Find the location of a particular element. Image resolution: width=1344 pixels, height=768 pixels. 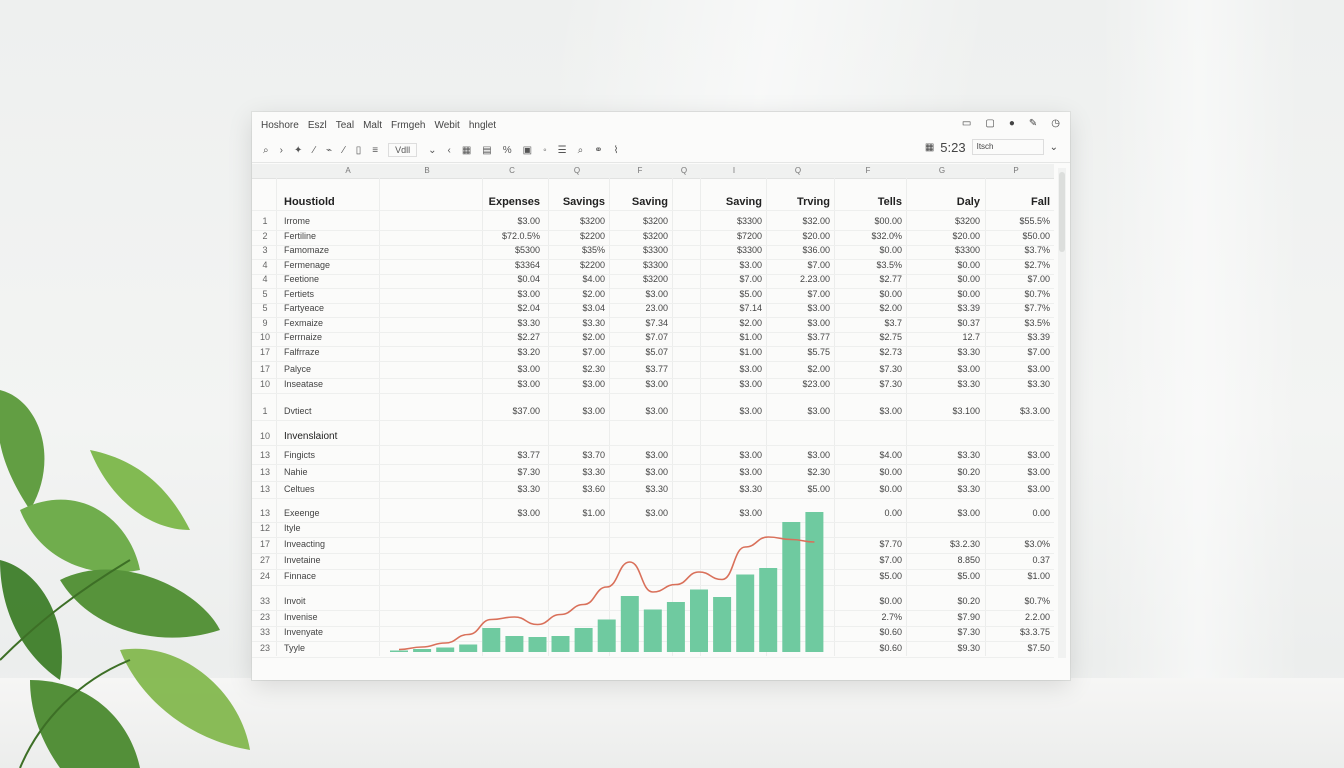

table-cell: $5.00 is located at coordinates (727, 294).